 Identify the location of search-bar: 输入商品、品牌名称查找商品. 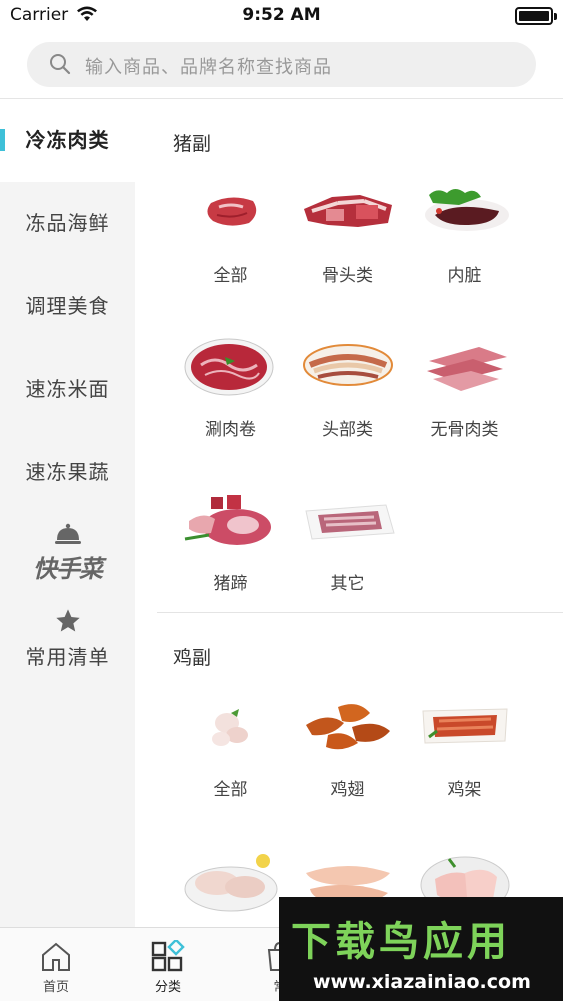
(281, 64).